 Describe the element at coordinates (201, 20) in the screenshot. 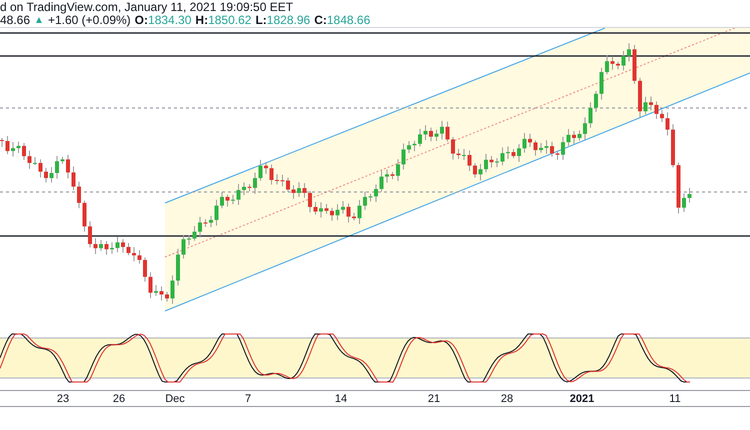

I see `ohlc-label: H:` at that location.